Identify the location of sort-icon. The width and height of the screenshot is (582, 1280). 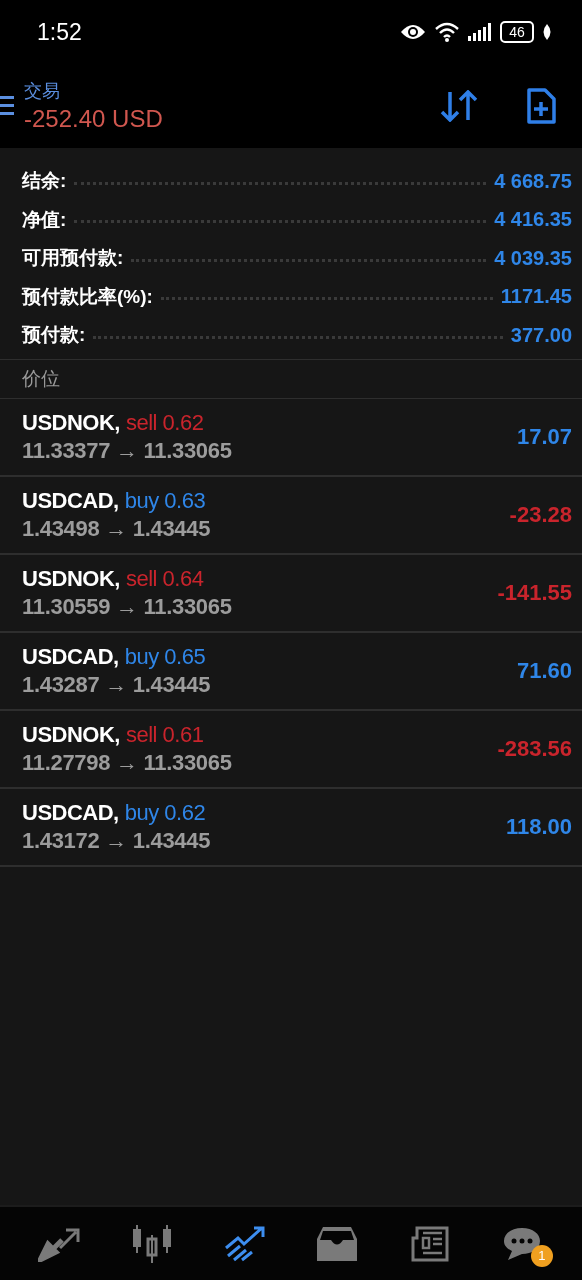
(459, 106).